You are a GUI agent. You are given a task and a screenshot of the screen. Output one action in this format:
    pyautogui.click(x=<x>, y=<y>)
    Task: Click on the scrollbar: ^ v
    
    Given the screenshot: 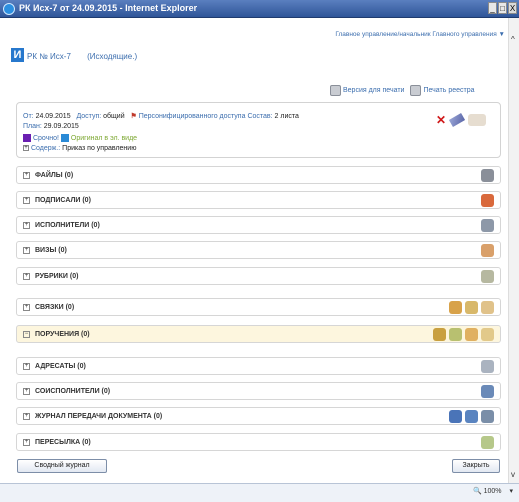 What is the action you would take?
    pyautogui.click(x=513, y=250)
    